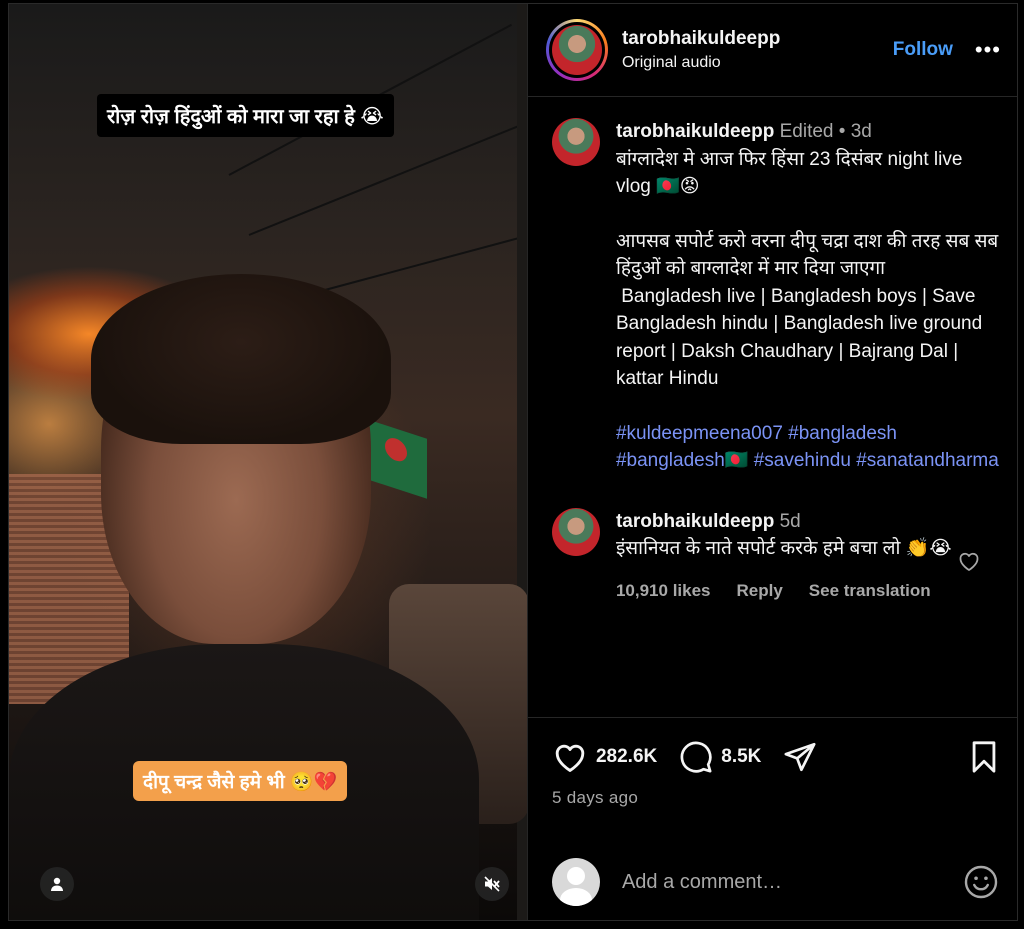  I want to click on video-caption-top: रोज़ रोज़ हिंदुओं को मारा जा रहा हे 😭, so click(245, 115).